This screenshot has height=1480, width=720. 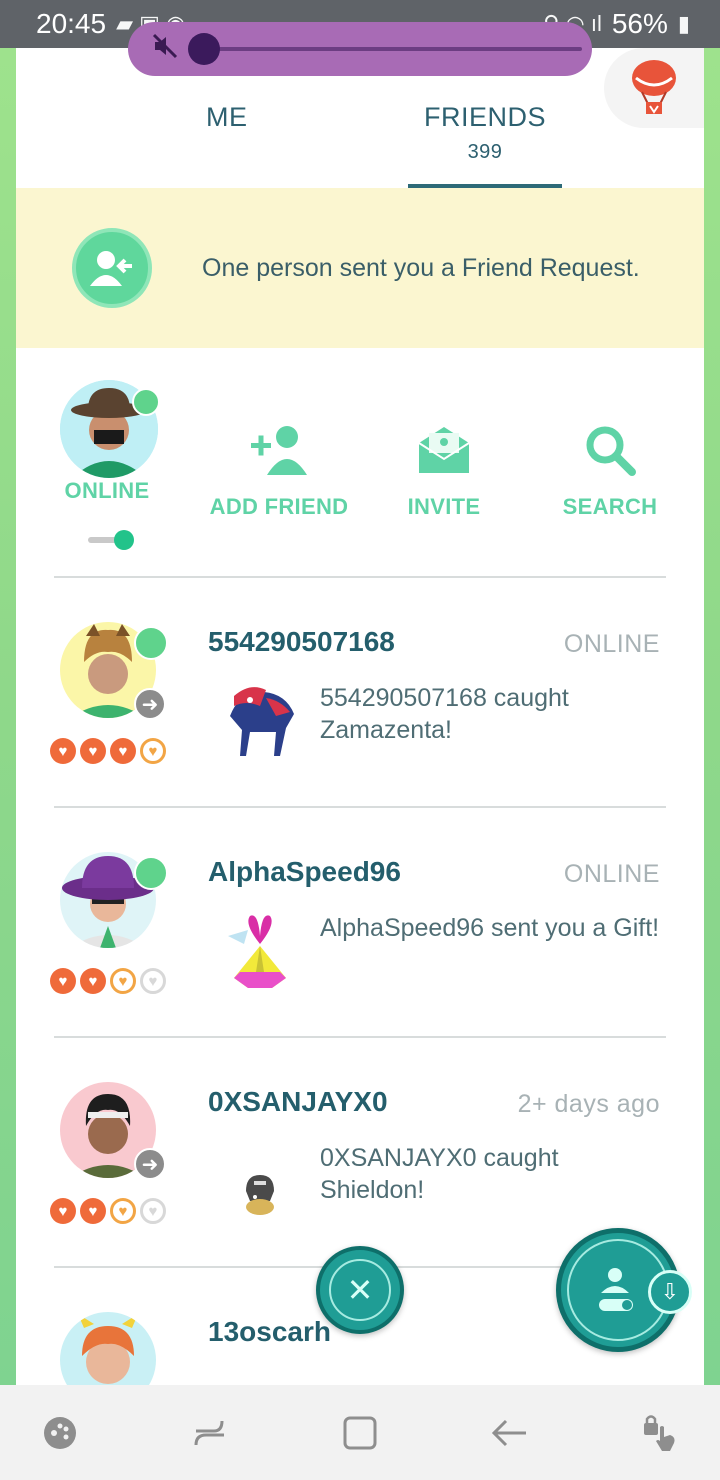 I want to click on gift-icon, so click(x=260, y=948).